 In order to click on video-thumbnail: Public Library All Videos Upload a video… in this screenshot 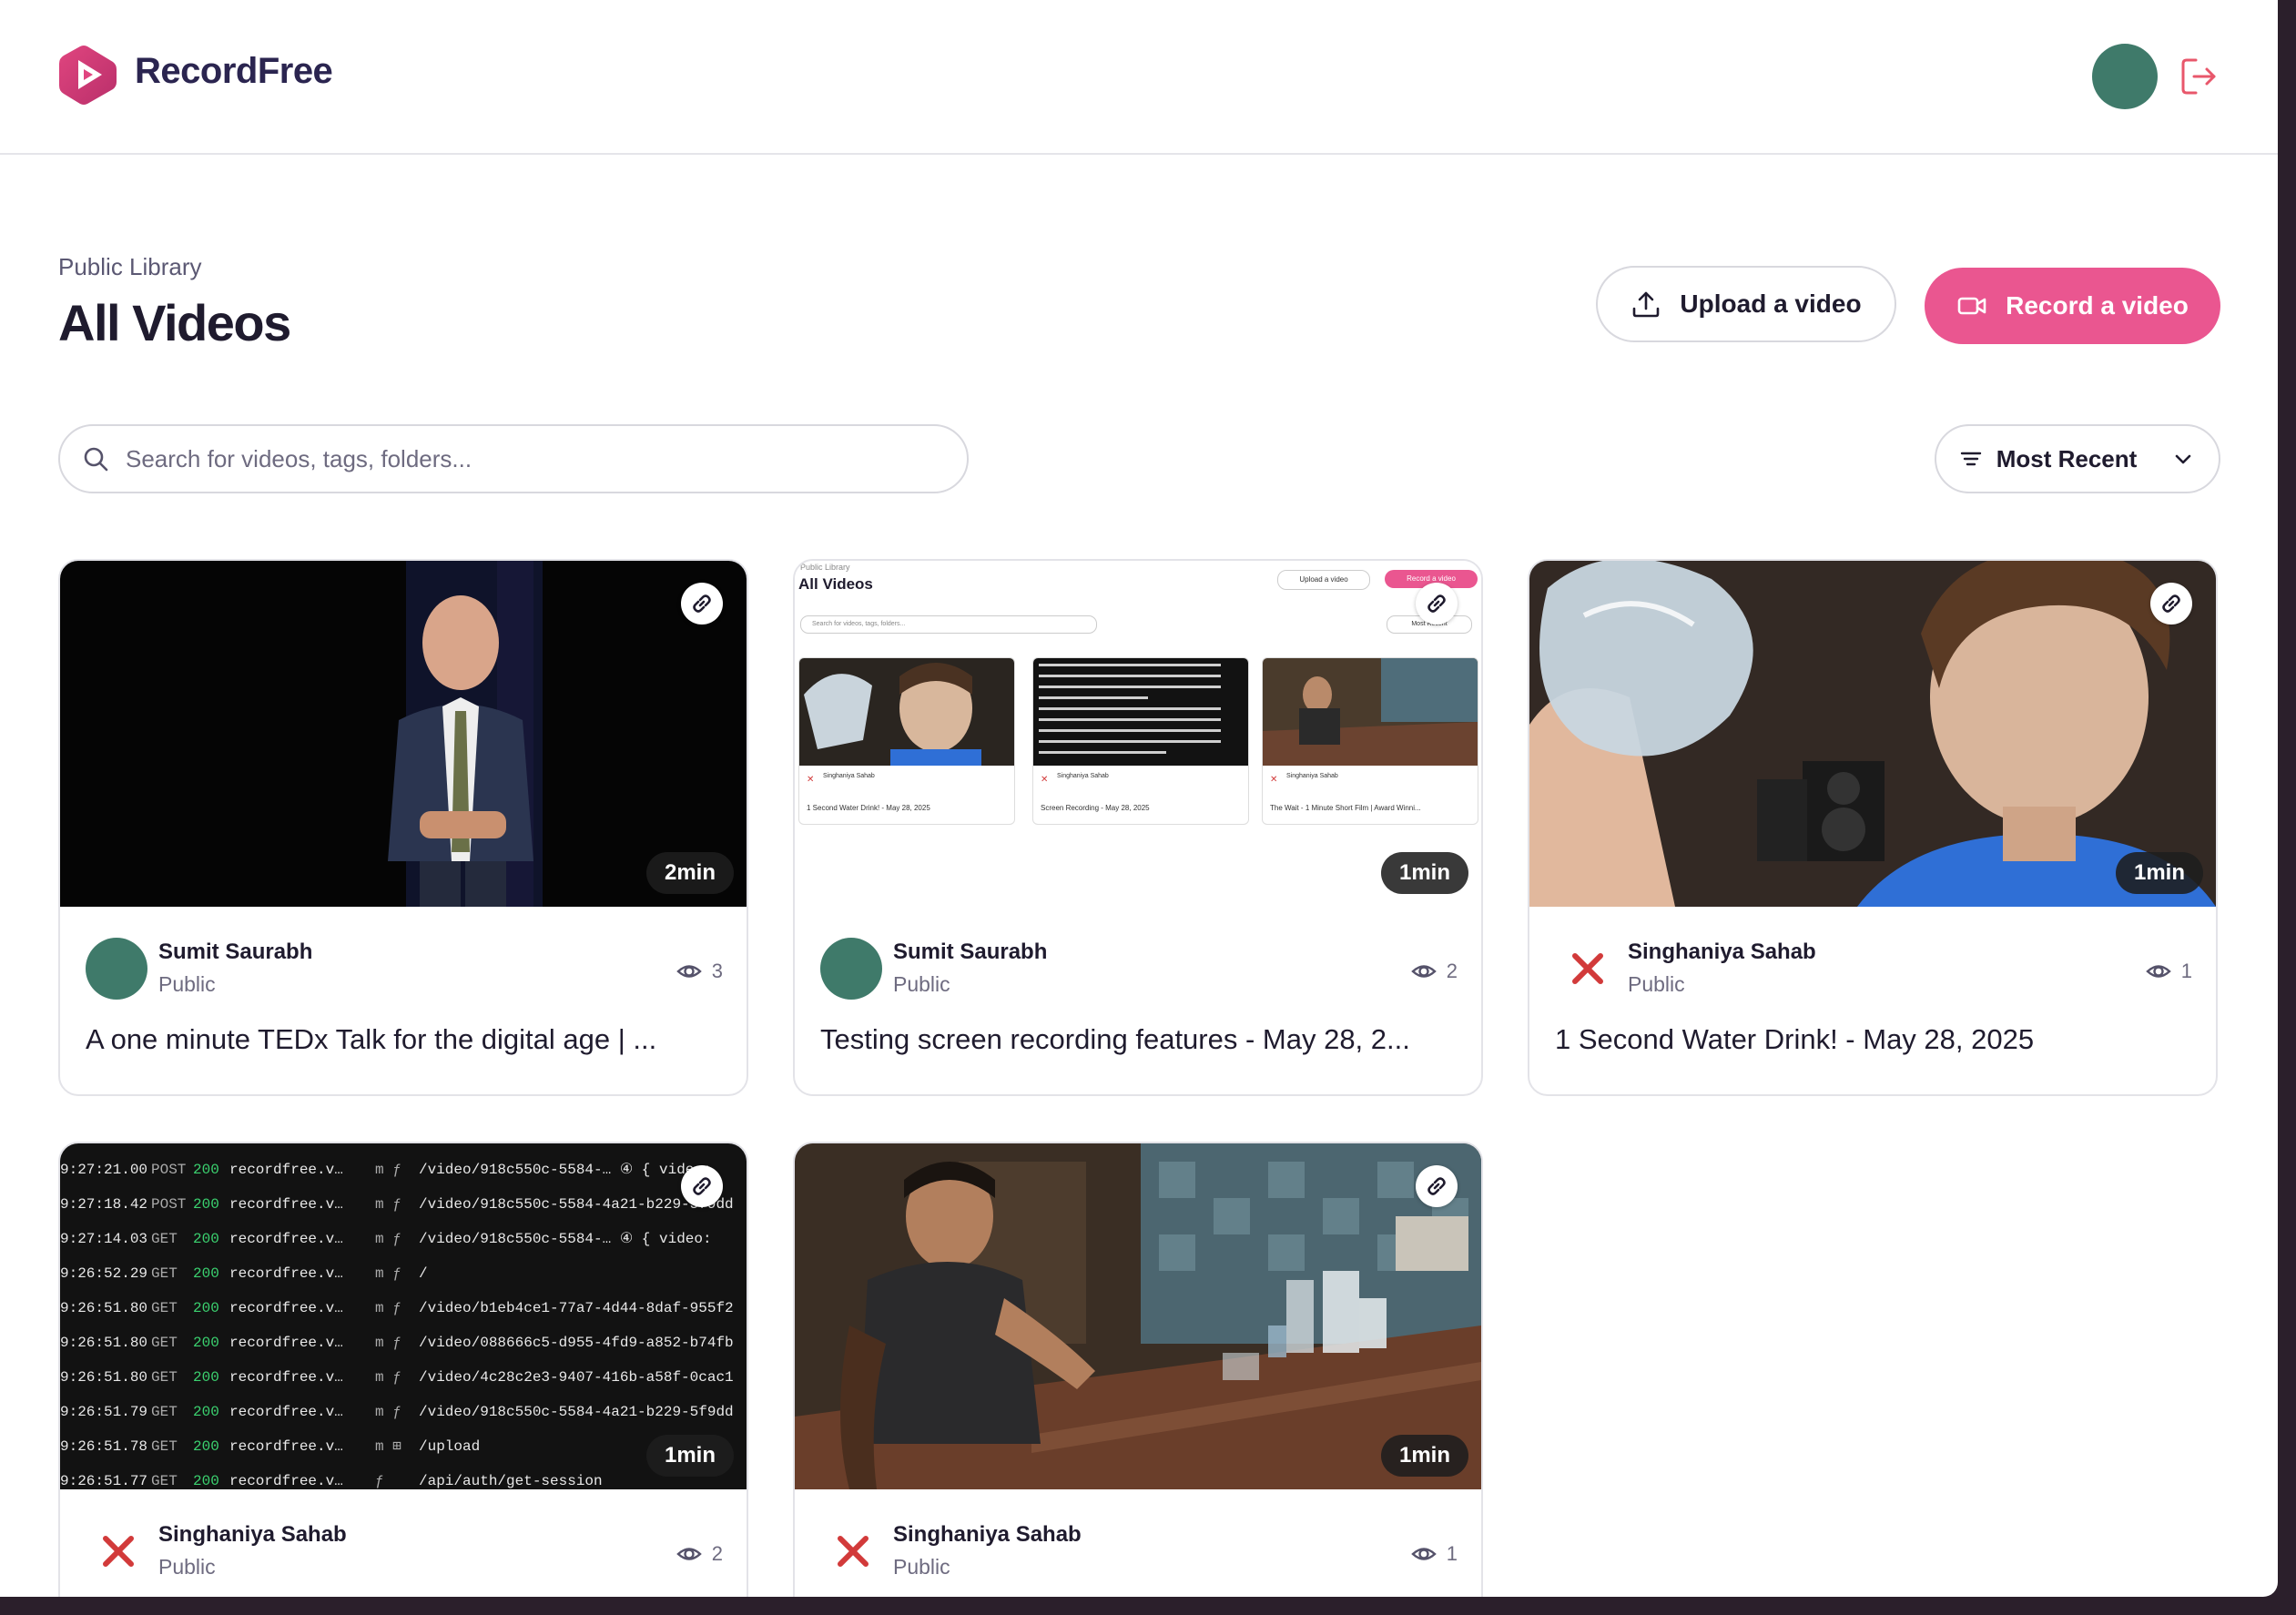, I will do `click(1138, 734)`.